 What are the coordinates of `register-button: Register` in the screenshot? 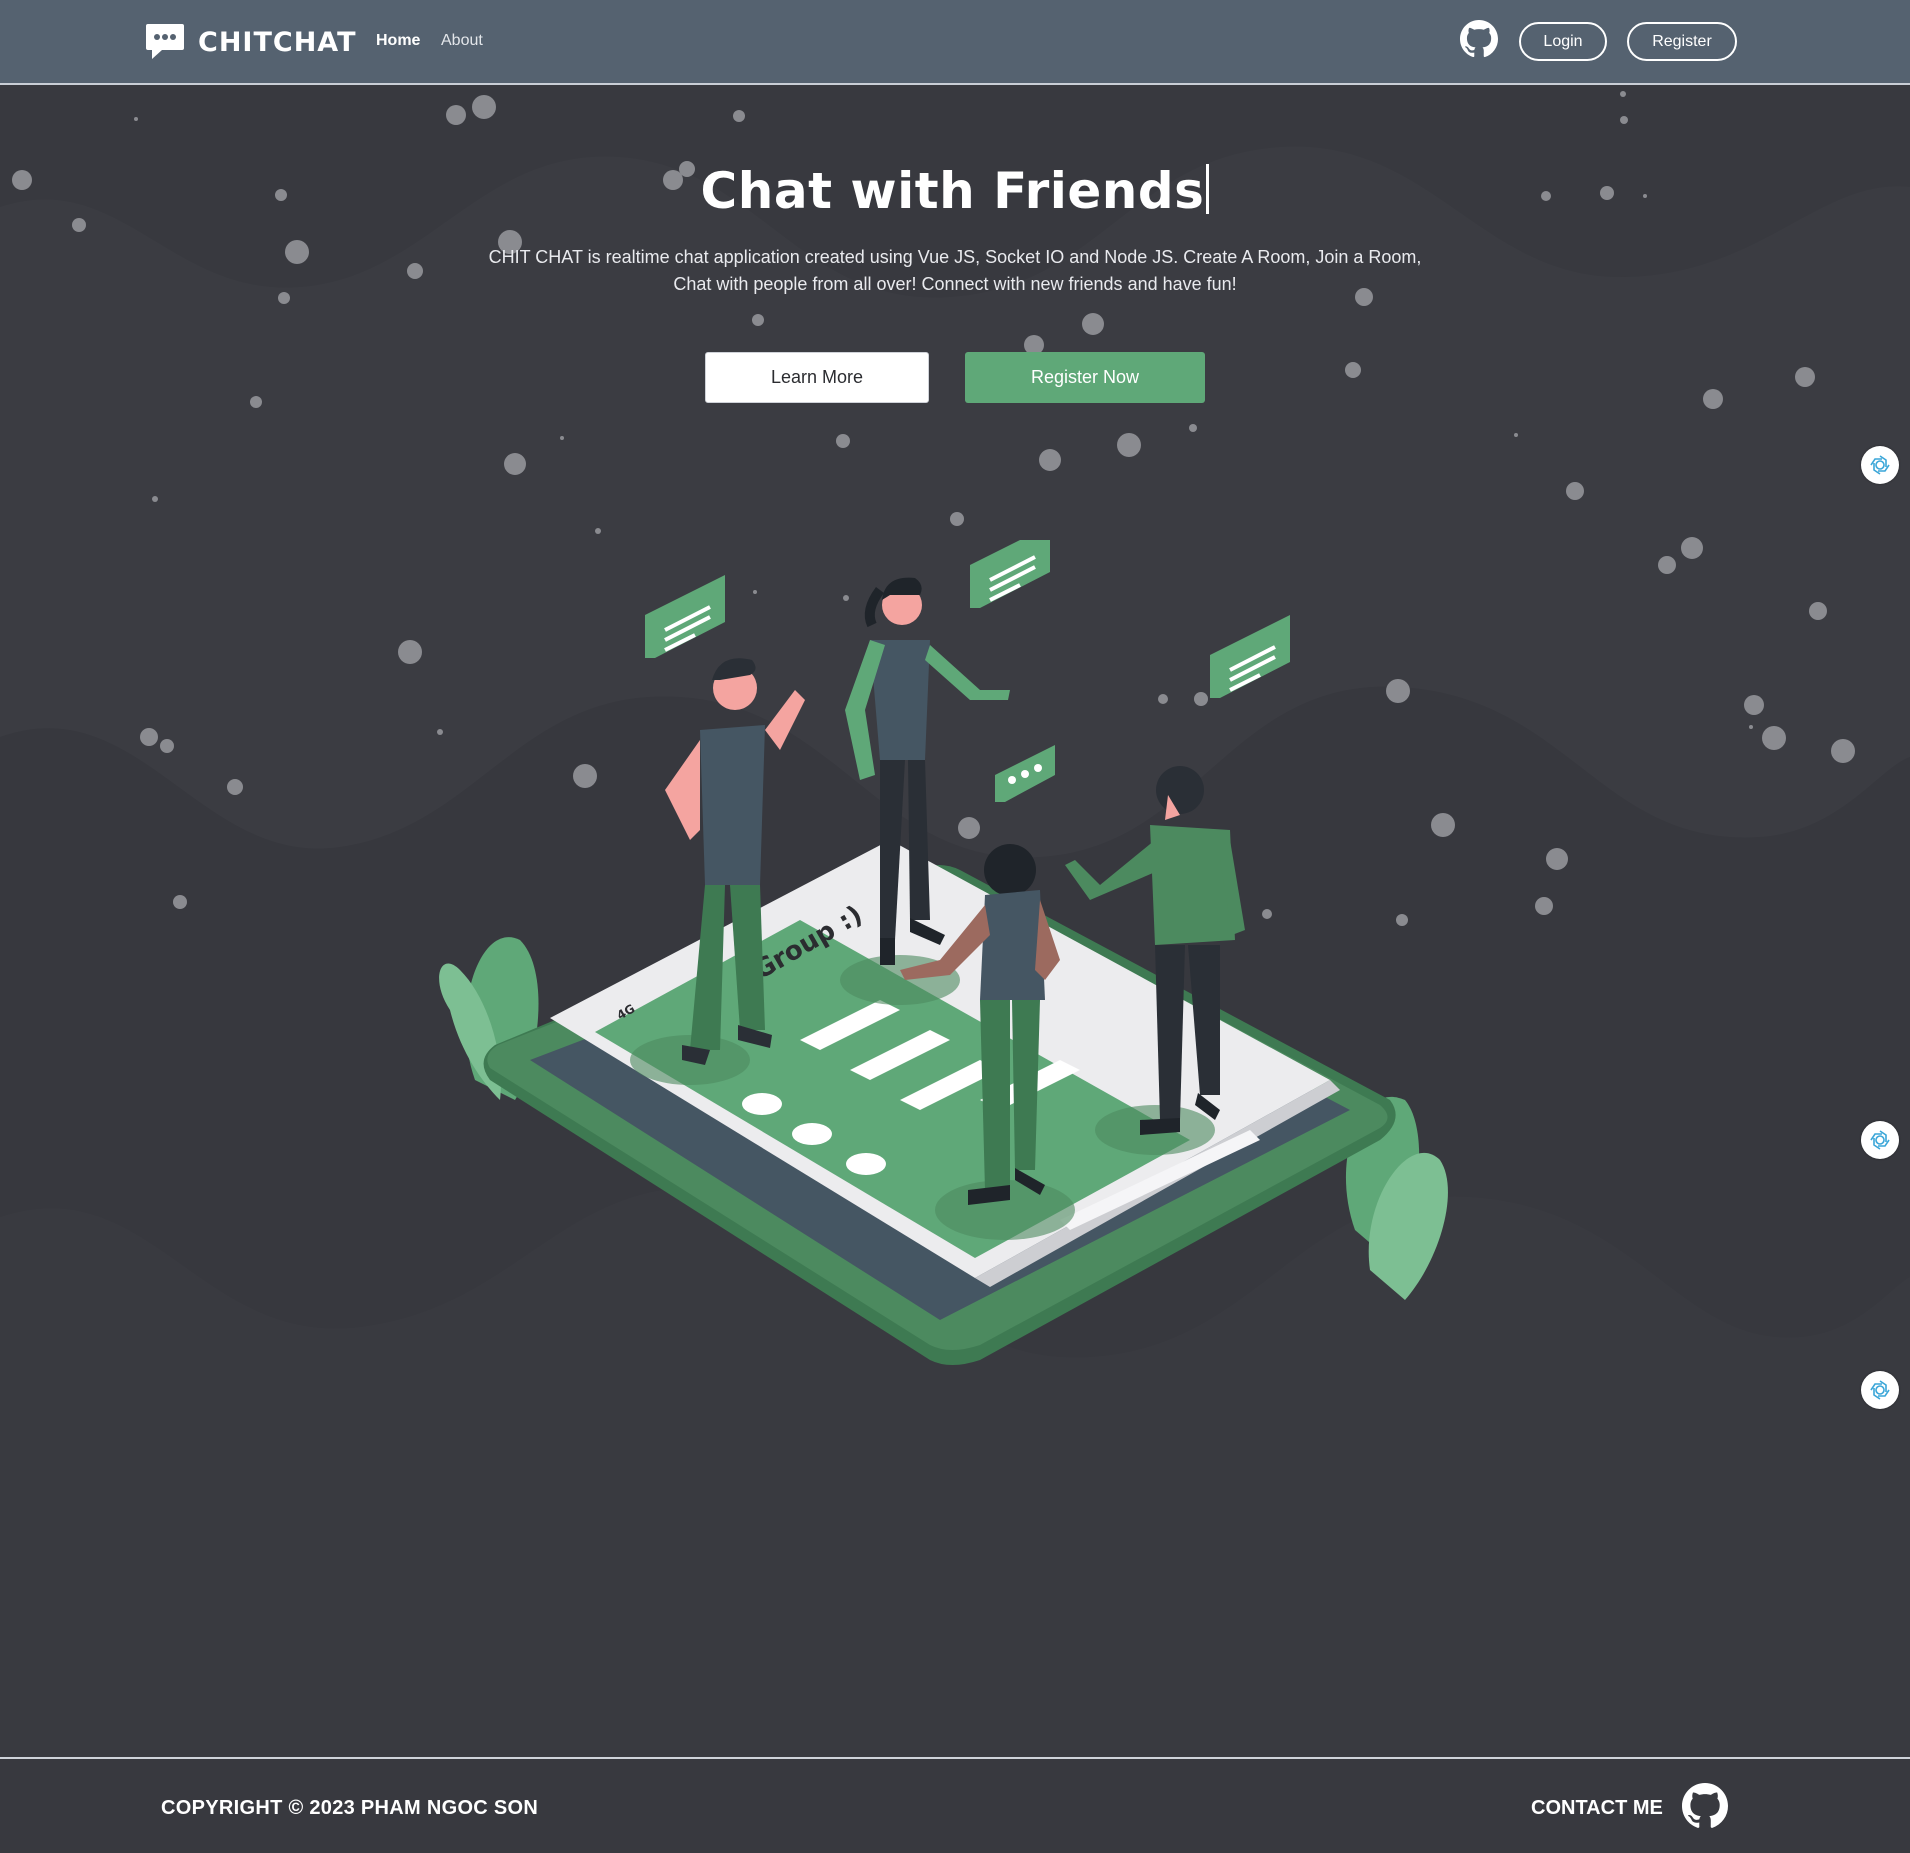 It's located at (1682, 41).